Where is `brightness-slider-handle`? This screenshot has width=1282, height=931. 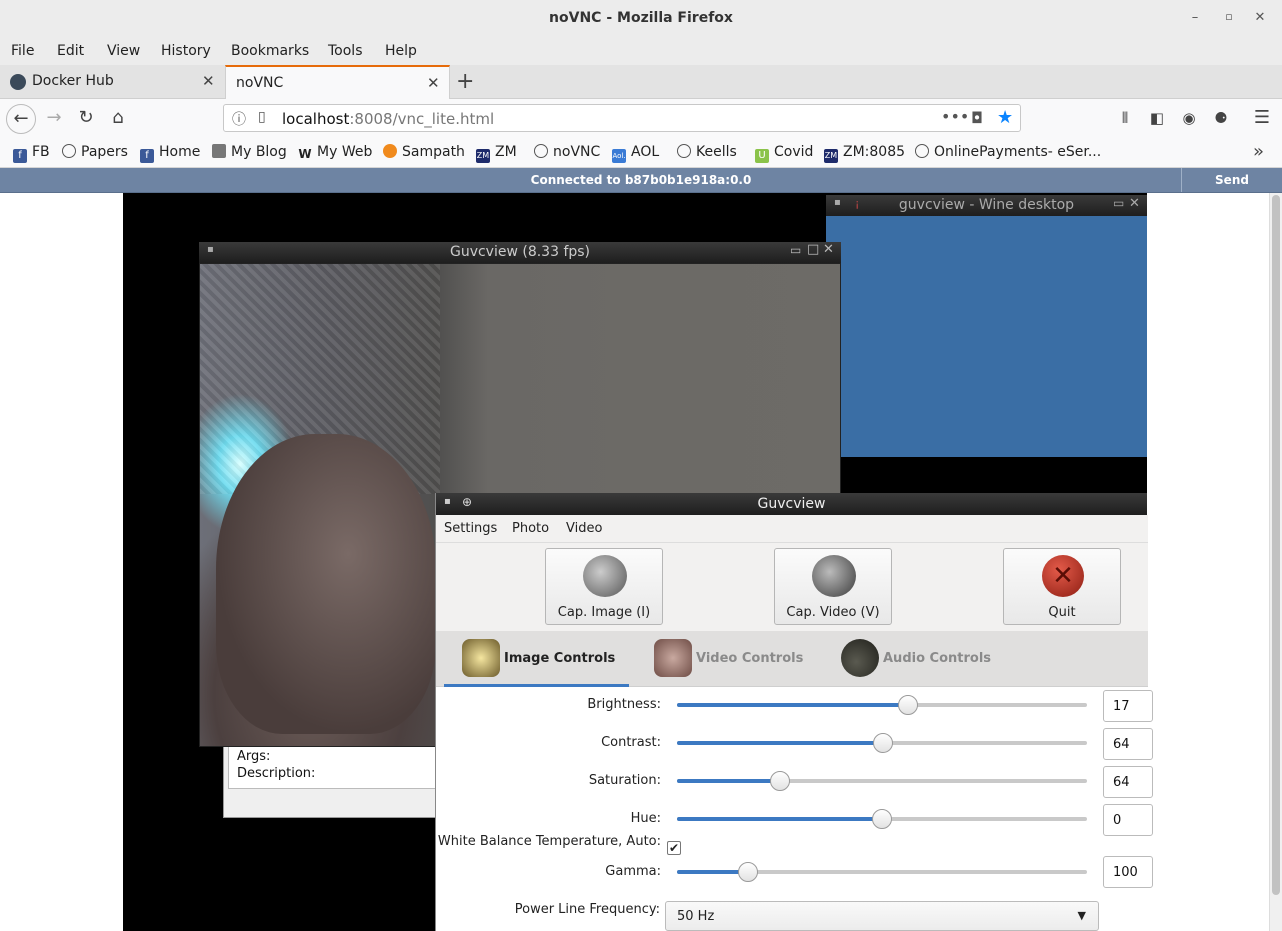 brightness-slider-handle is located at coordinates (907, 705).